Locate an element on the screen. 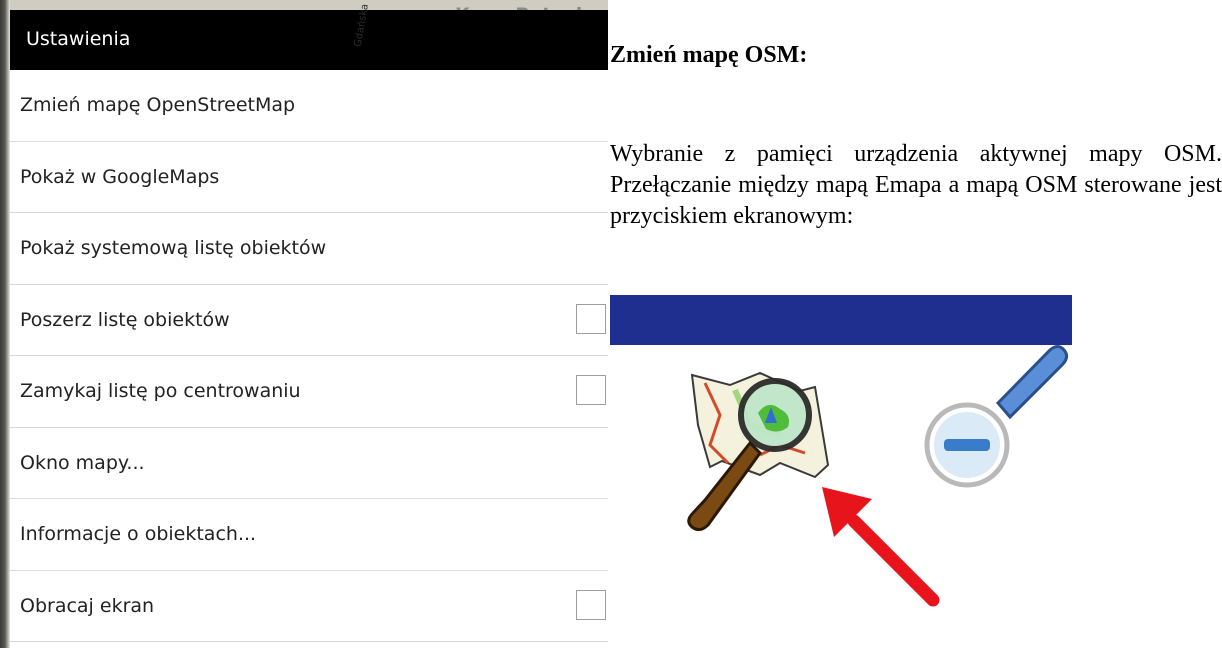 Image resolution: width=1222 pixels, height=648 pixels. close-list-checkbox is located at coordinates (591, 390).